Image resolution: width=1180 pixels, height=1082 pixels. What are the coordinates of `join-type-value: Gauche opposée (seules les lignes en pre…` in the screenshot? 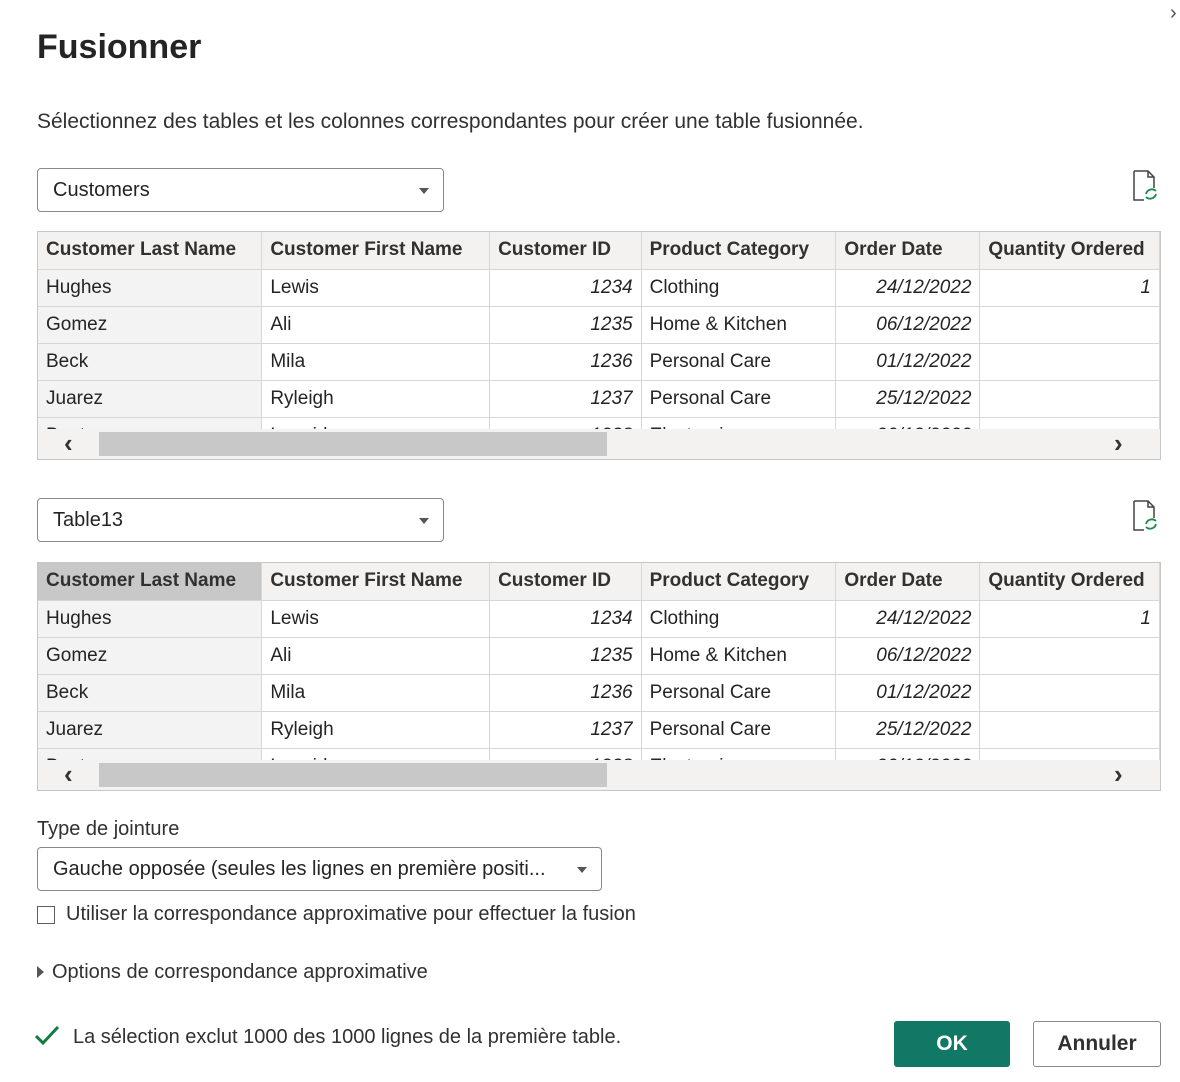 It's located at (299, 869).